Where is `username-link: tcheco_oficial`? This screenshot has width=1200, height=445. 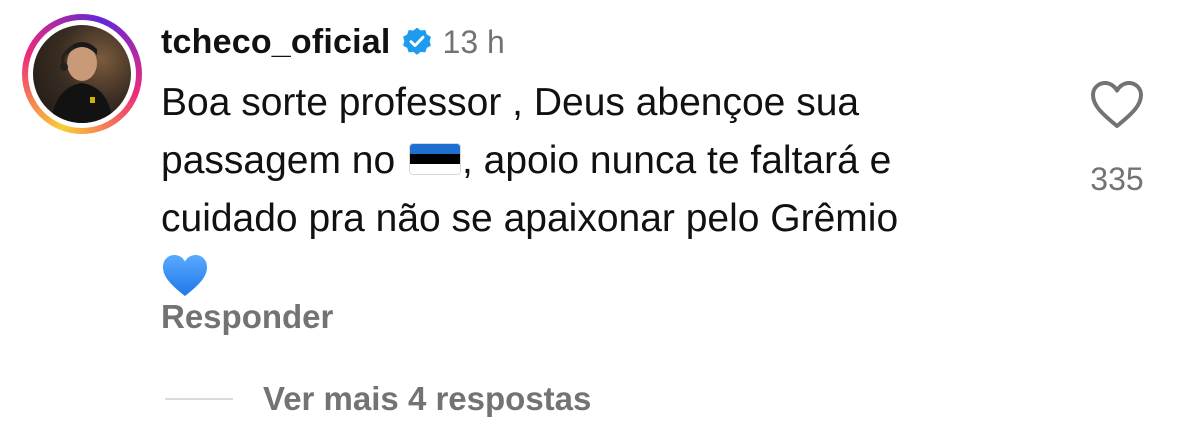 username-link: tcheco_oficial is located at coordinates (276, 42).